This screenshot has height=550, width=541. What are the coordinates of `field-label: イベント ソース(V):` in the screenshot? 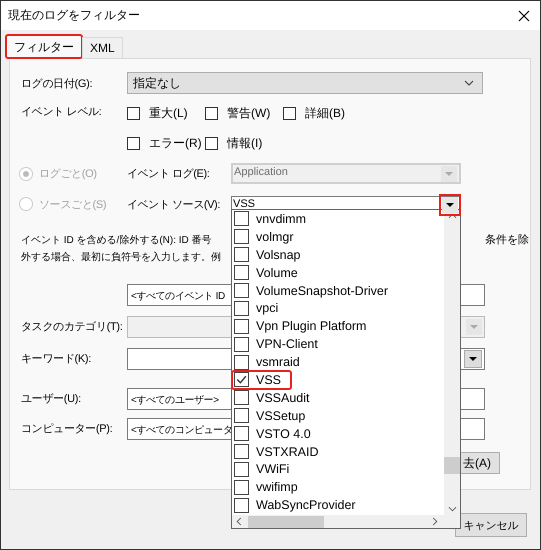 It's located at (174, 205).